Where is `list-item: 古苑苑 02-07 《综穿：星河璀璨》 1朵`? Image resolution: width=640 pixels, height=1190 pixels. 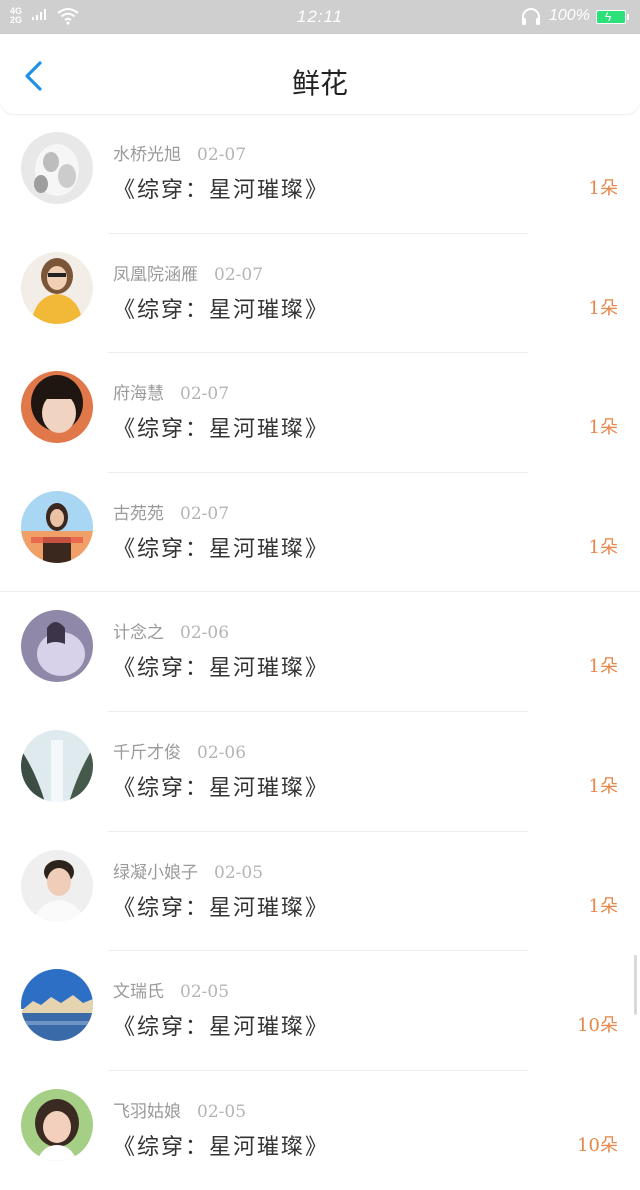 list-item: 古苑苑 02-07 《综穿：星河璀璨》 1朵 is located at coordinates (320, 533).